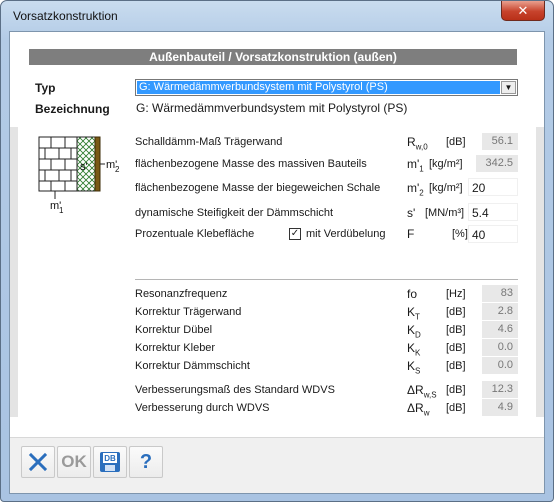 The image size is (554, 502). I want to click on database-icon: DB, so click(110, 462).